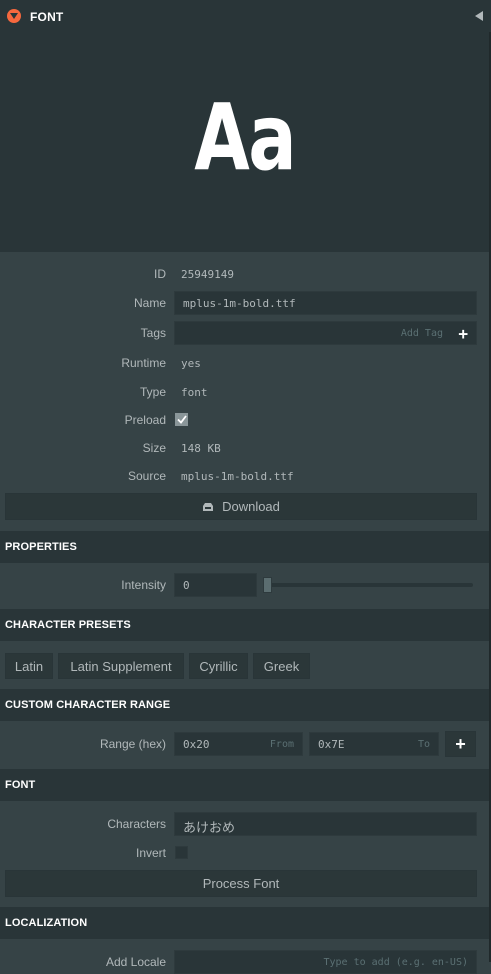  Describe the element at coordinates (238, 744) in the screenshot. I see `range-from-input: 0x20 From` at that location.